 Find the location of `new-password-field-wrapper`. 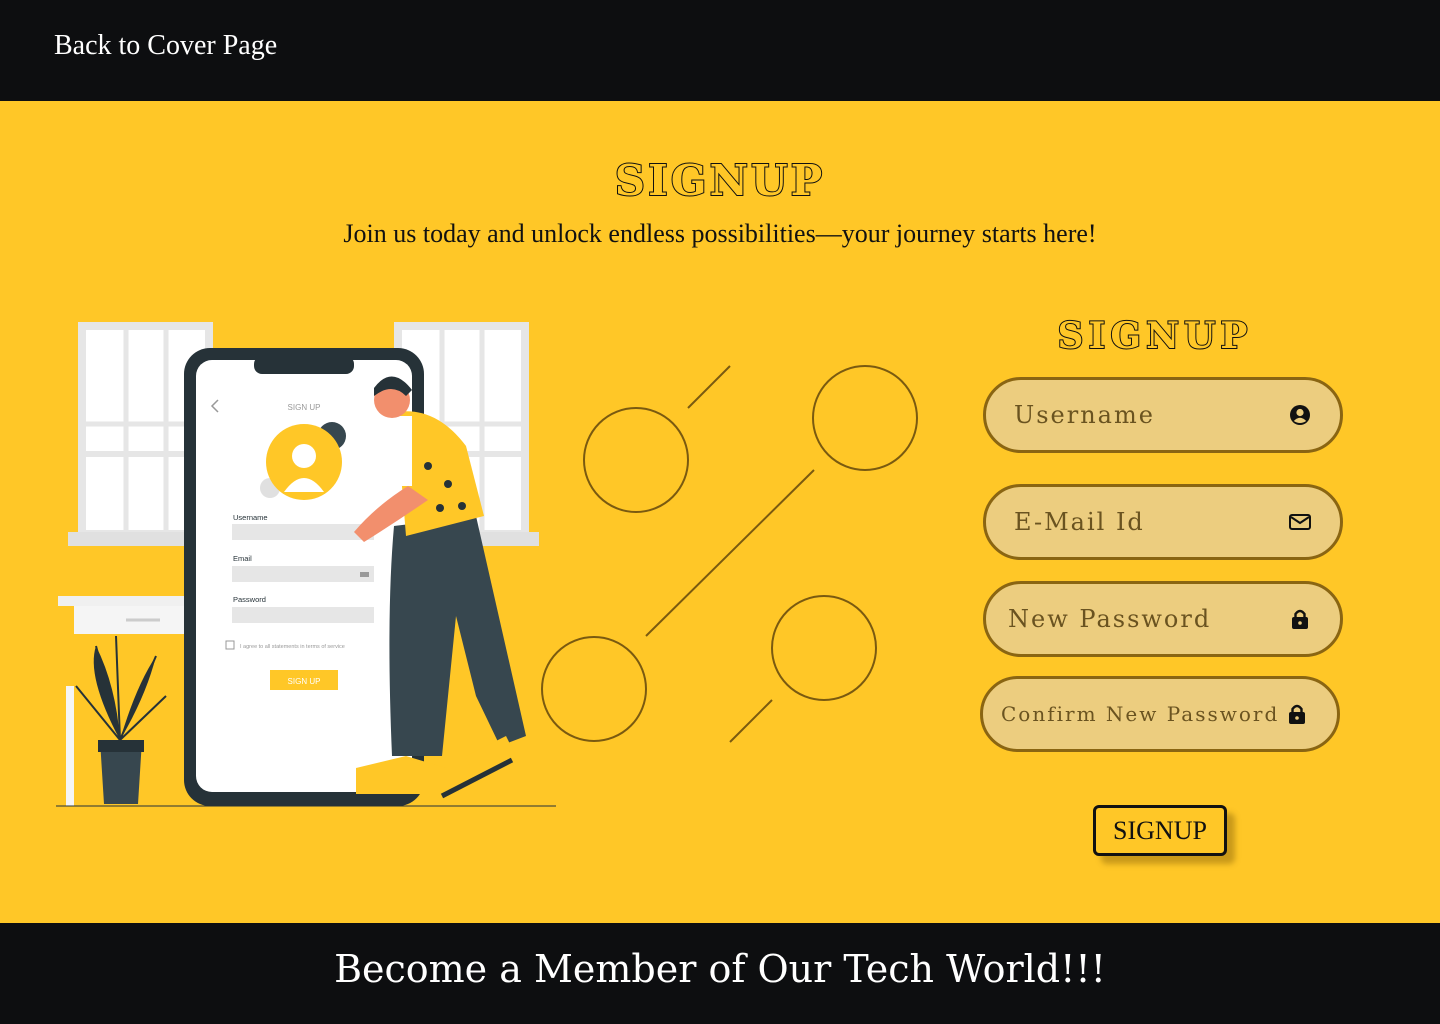

new-password-field-wrapper is located at coordinates (1163, 619).